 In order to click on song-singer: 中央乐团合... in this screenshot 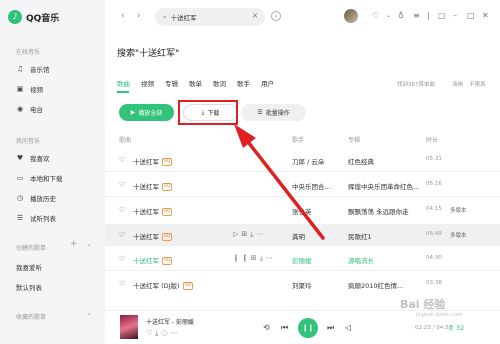, I will do `click(311, 186)`.